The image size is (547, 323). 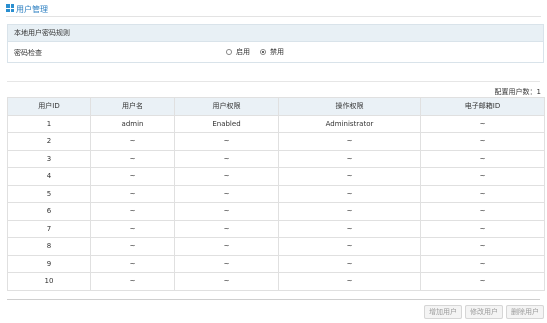 I want to click on table-row: 7 ~ ~ ~ ~, so click(x=276, y=228).